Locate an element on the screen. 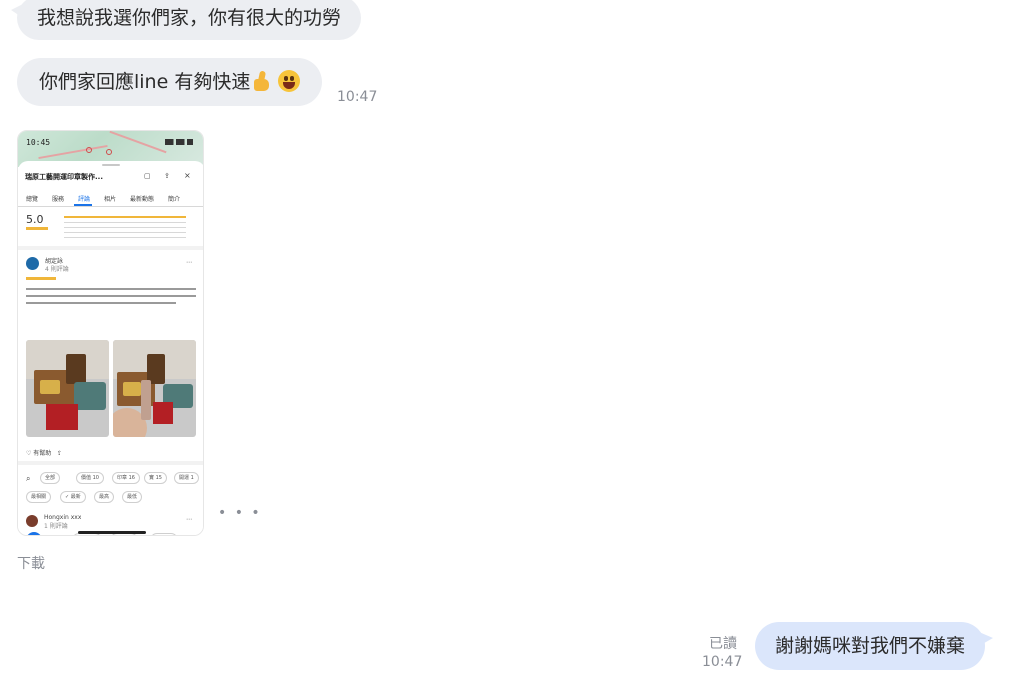 Image resolution: width=1024 pixels, height=676 pixels. more-options-icon: • • • is located at coordinates (240, 513).